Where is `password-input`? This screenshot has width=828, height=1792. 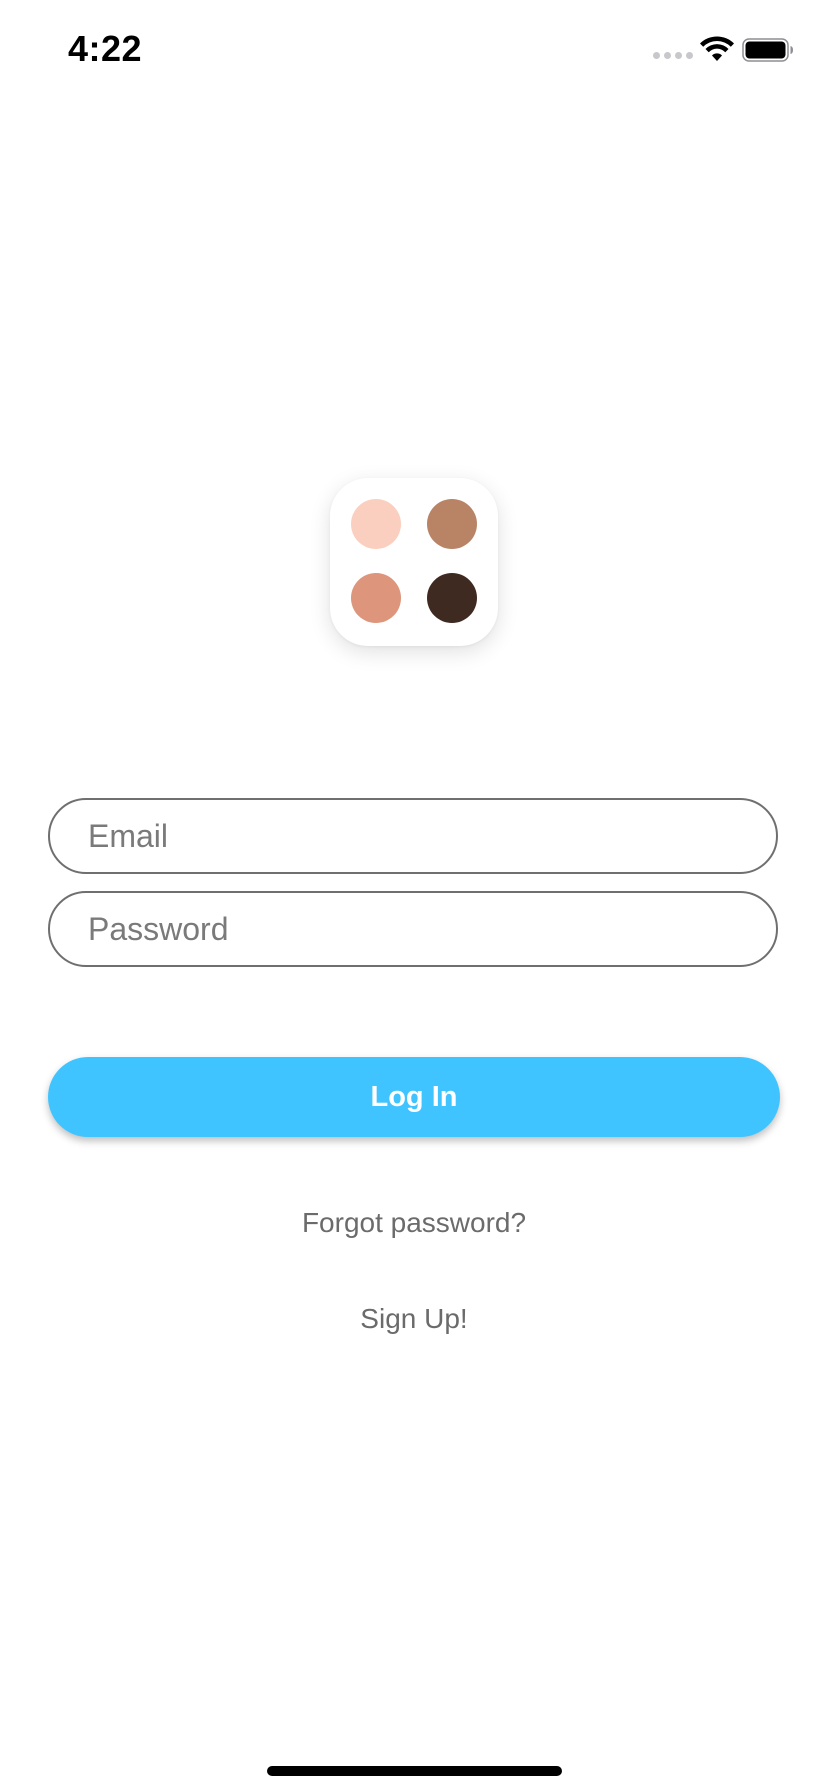
password-input is located at coordinates (413, 929).